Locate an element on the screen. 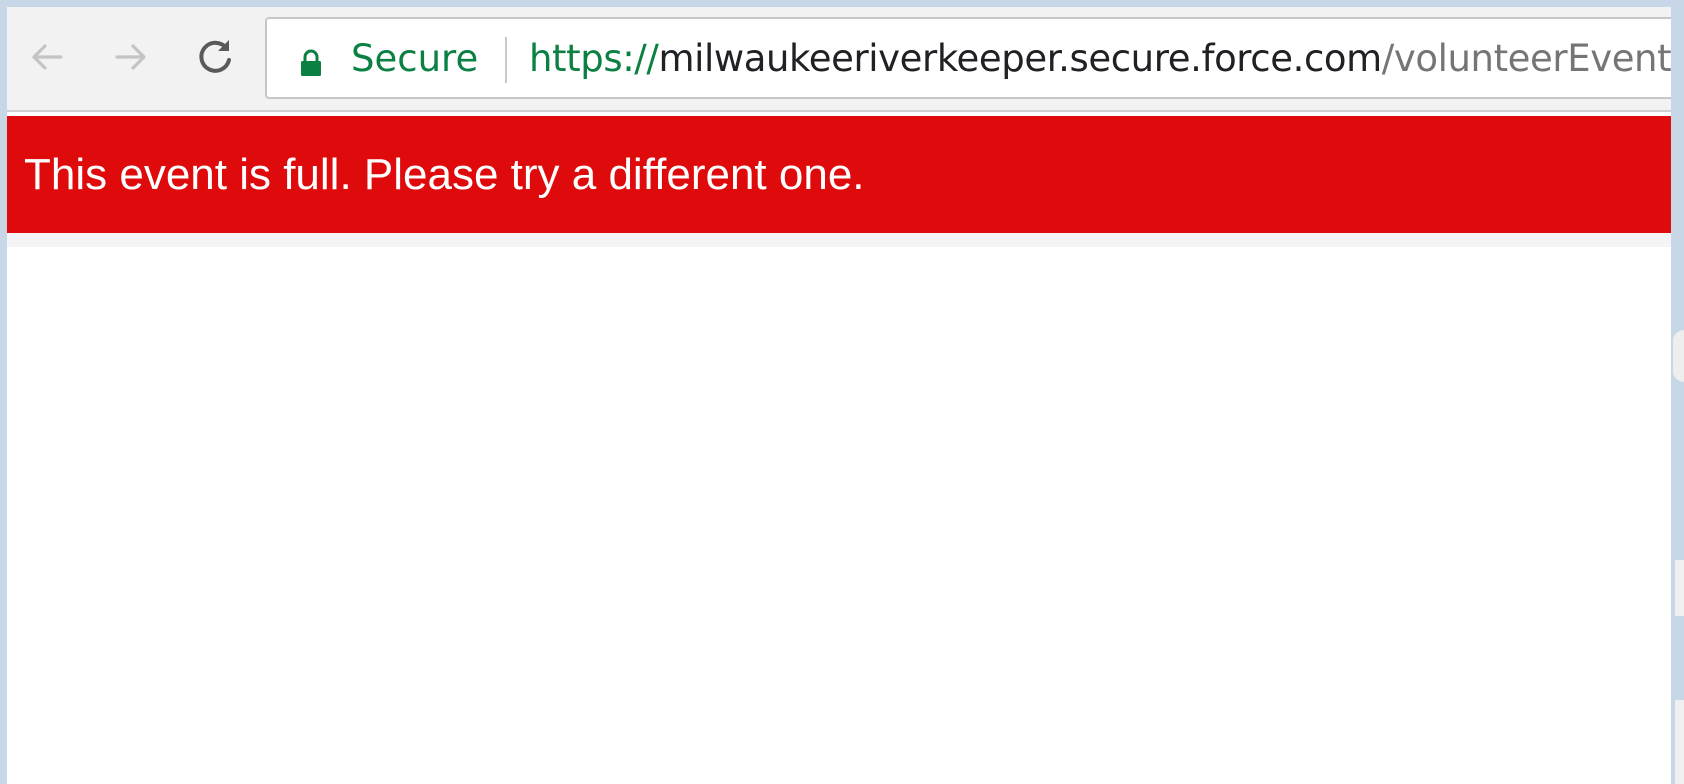  url-host: milwaukeeriverkeeper.secure.force.com is located at coordinates (1020, 58).